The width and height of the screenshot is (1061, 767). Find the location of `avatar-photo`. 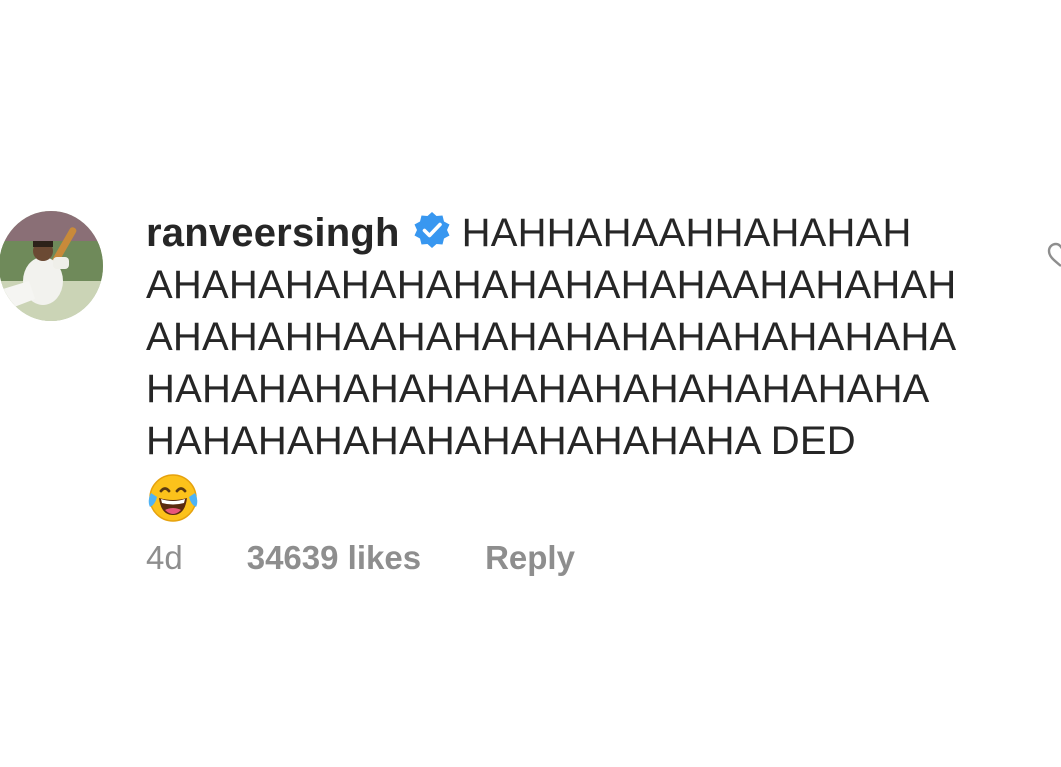

avatar-photo is located at coordinates (51, 266).